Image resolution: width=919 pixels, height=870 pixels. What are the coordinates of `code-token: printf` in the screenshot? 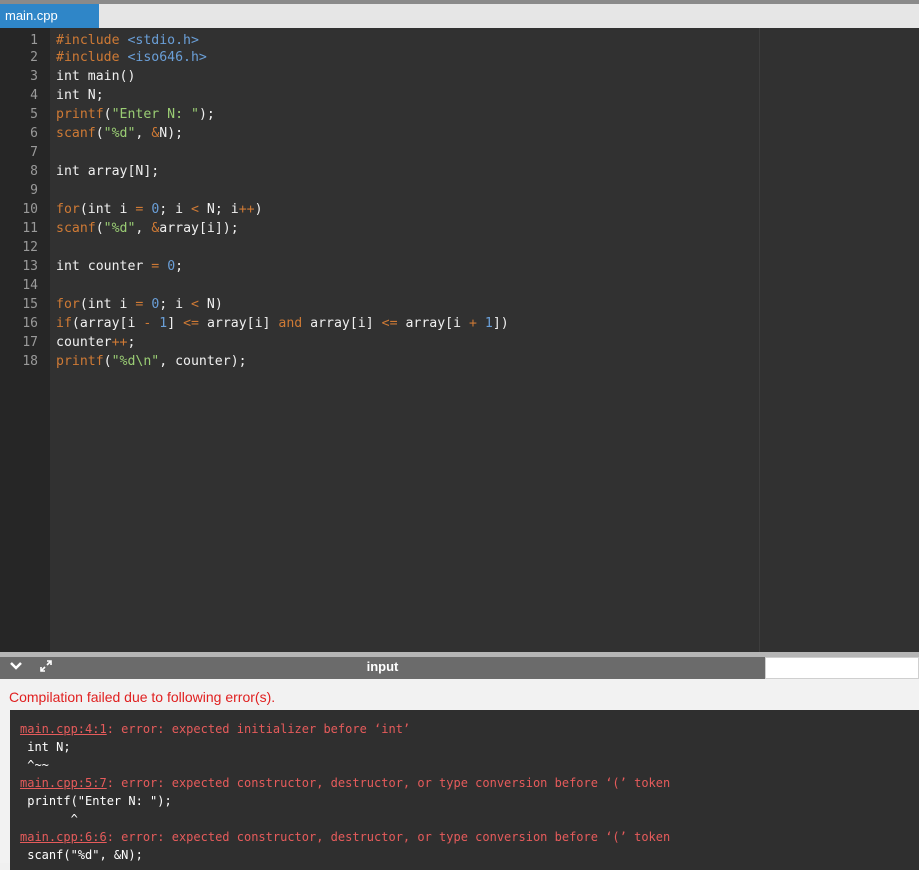 It's located at (80, 114).